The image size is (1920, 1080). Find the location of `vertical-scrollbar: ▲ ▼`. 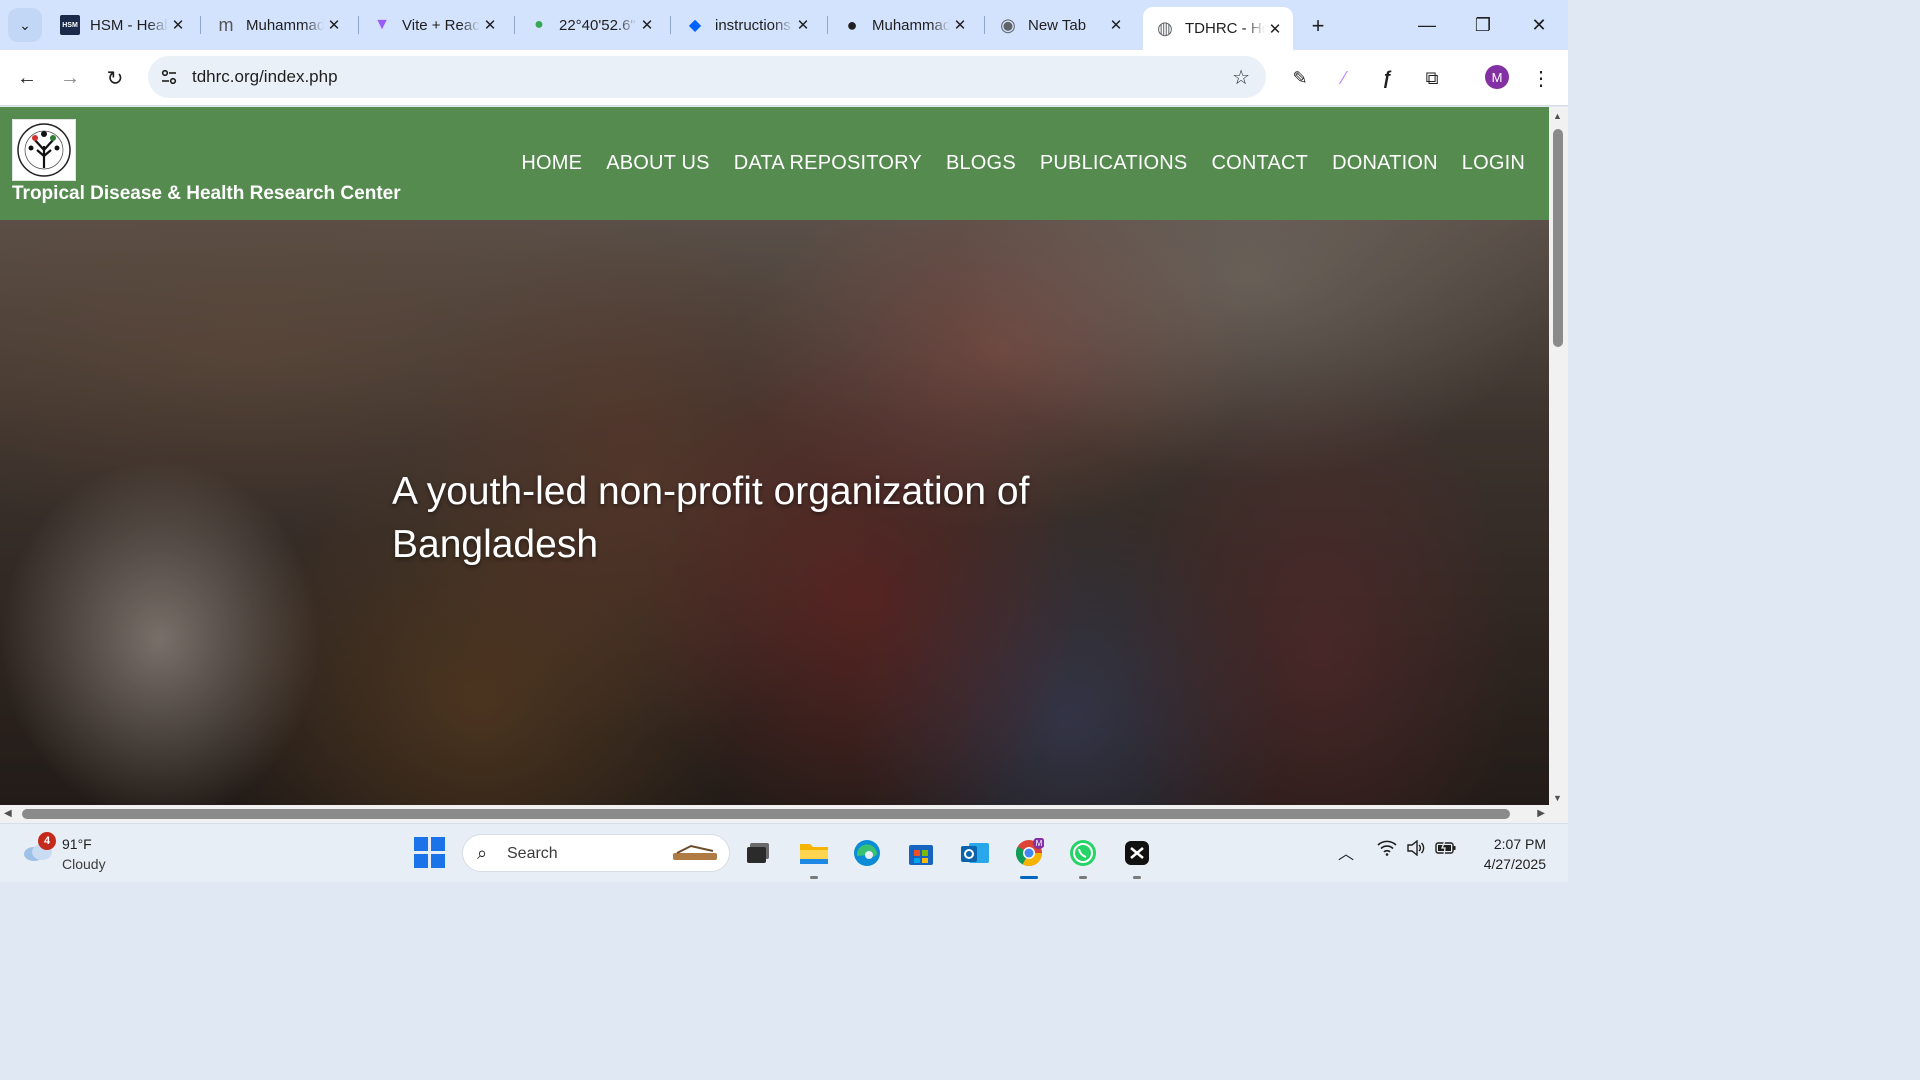

vertical-scrollbar: ▲ ▼ is located at coordinates (1558, 456).